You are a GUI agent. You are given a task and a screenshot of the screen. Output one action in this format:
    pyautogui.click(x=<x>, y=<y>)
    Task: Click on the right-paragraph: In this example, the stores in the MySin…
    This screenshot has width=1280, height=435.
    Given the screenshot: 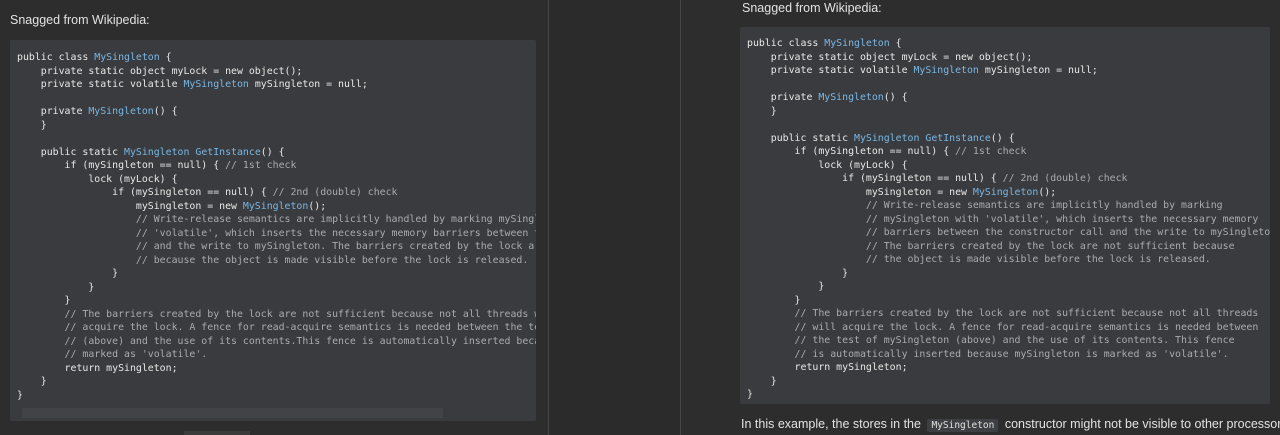 What is the action you would take?
    pyautogui.click(x=1010, y=424)
    